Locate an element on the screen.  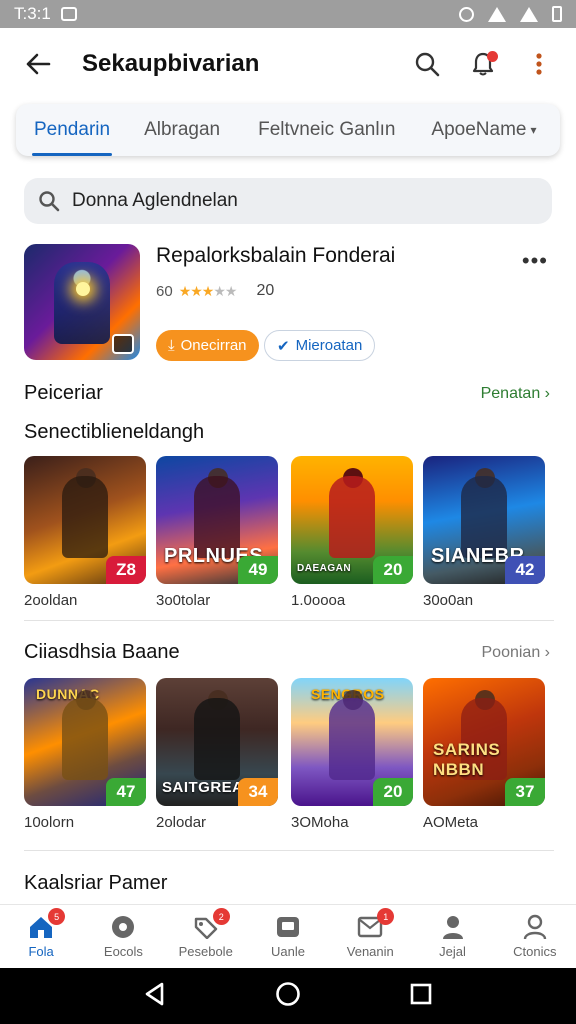
system-navigation-bar is located at coordinates (288, 996).